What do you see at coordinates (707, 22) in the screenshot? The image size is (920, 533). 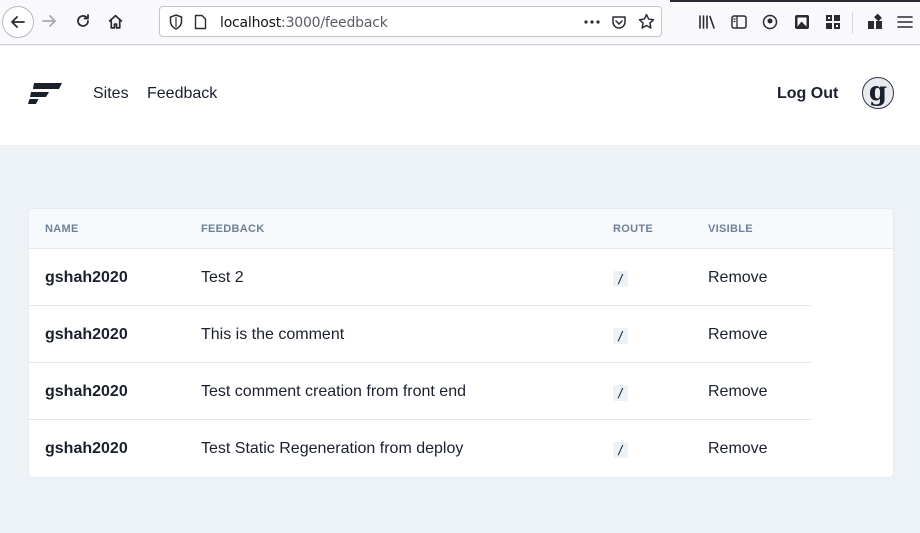 I see `library-icon` at bounding box center [707, 22].